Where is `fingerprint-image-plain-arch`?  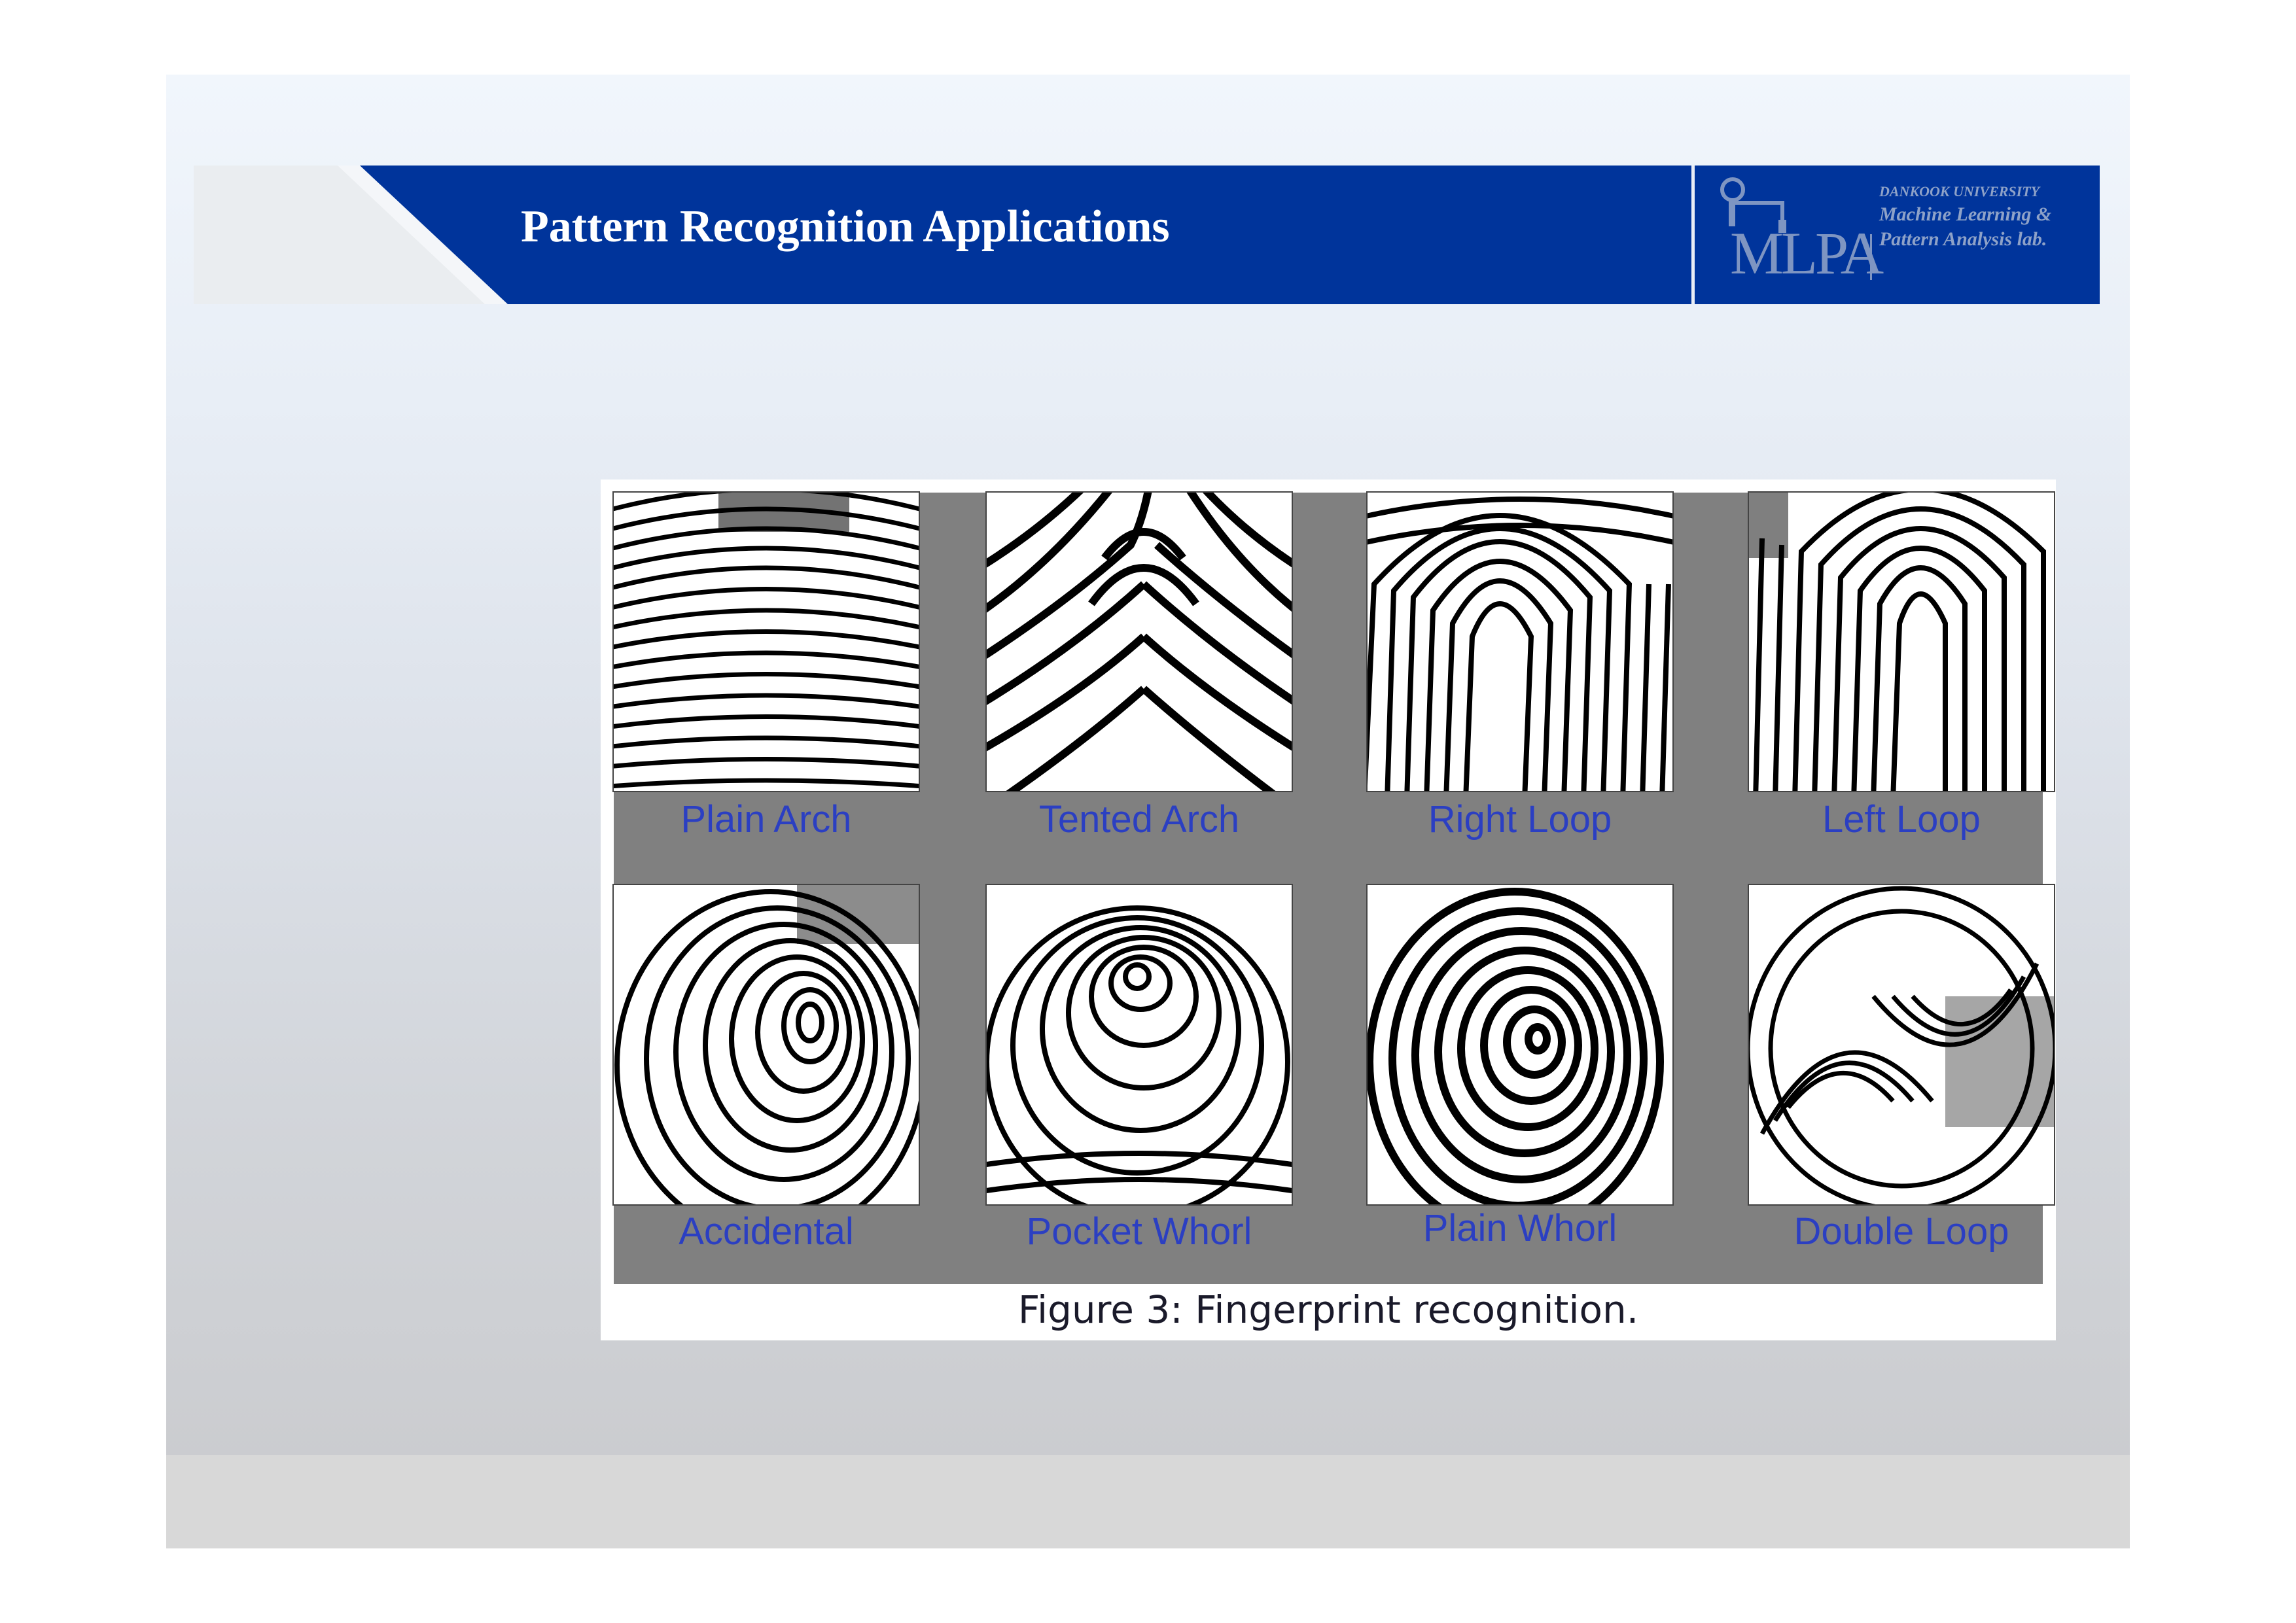
fingerprint-image-plain-arch is located at coordinates (766, 641).